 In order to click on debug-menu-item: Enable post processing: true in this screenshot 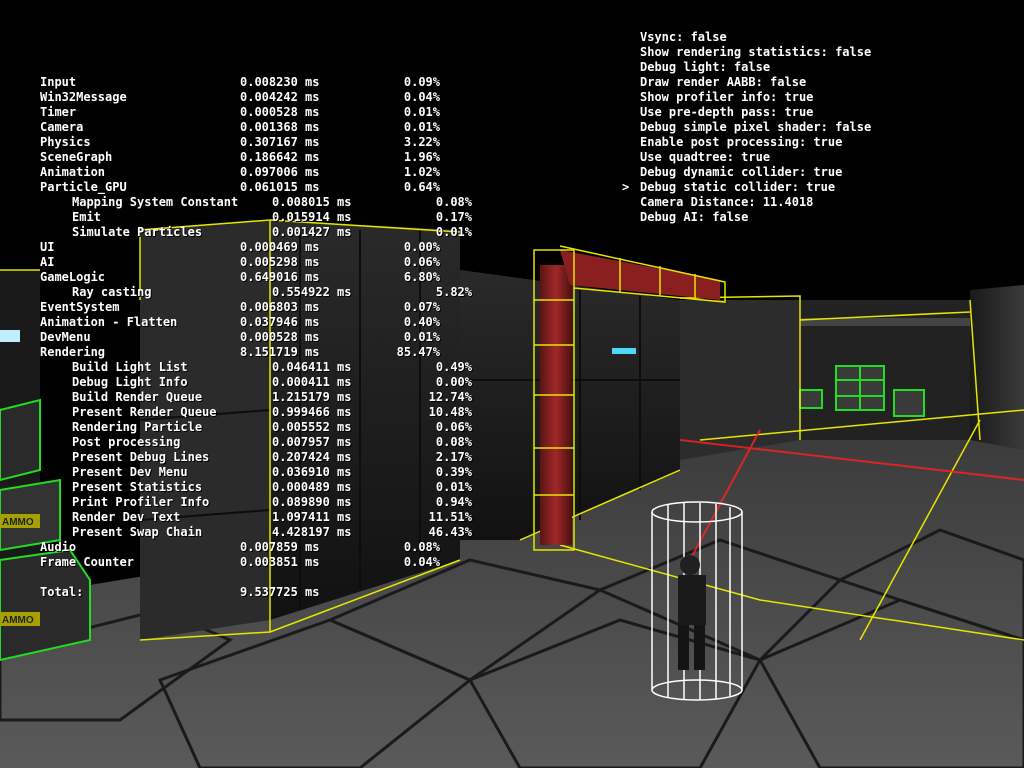, I will do `click(741, 142)`.